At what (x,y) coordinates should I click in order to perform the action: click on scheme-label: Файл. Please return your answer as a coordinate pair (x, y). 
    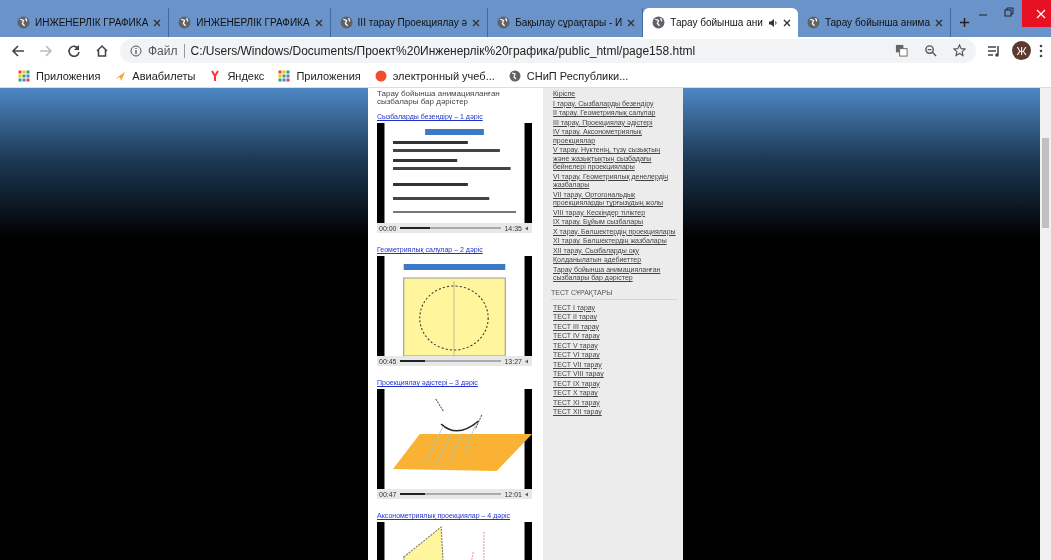
    Looking at the image, I should click on (163, 50).